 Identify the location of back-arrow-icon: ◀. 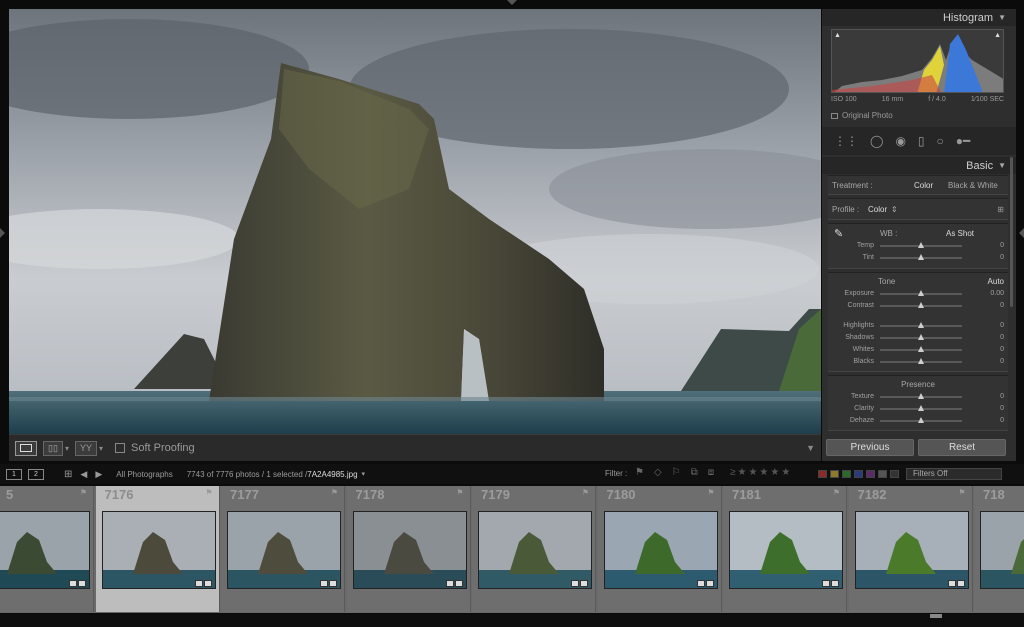
(83, 474).